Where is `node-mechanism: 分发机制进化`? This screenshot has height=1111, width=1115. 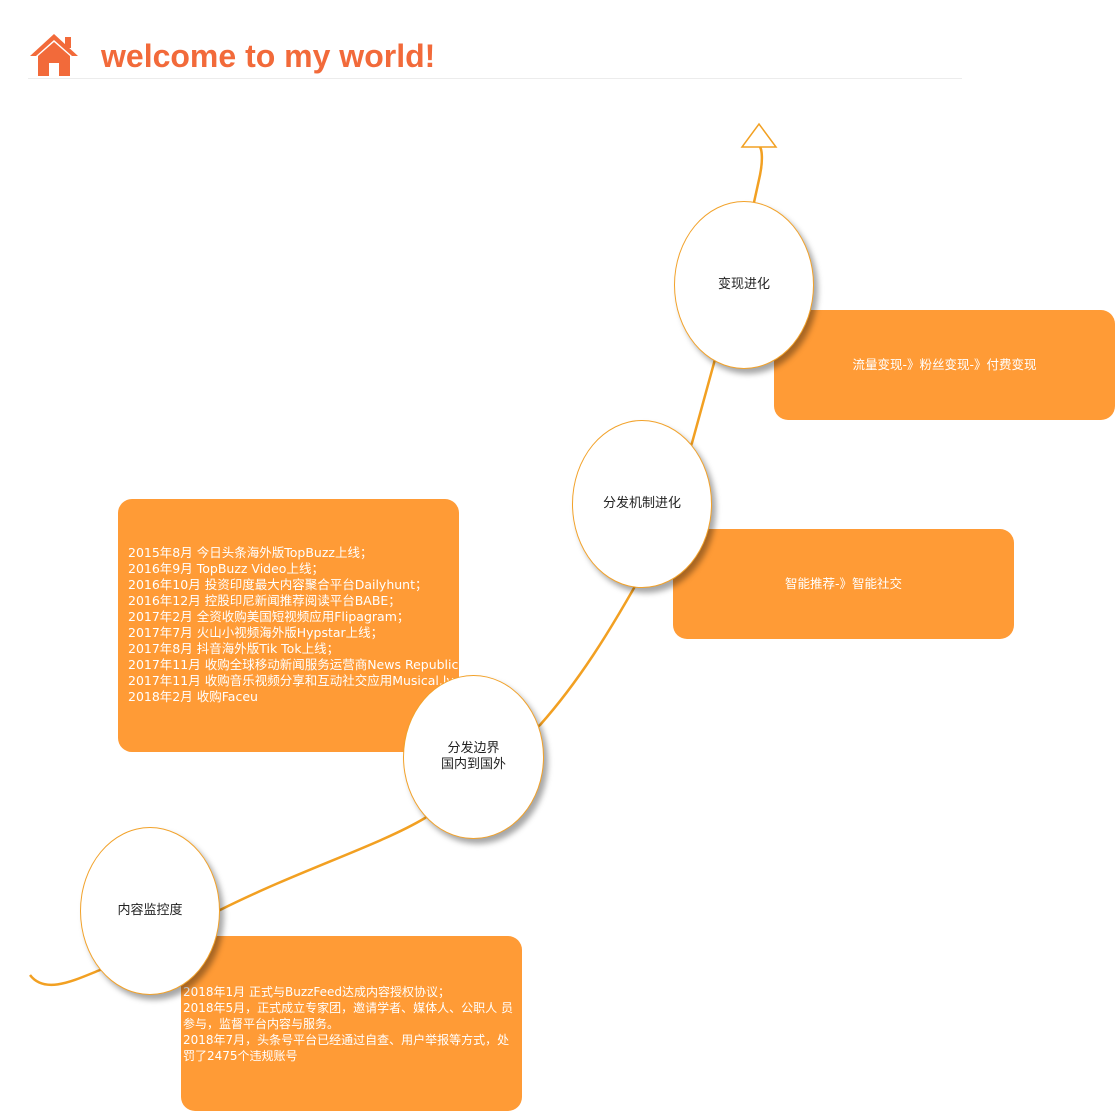
node-mechanism: 分发机制进化 is located at coordinates (642, 504).